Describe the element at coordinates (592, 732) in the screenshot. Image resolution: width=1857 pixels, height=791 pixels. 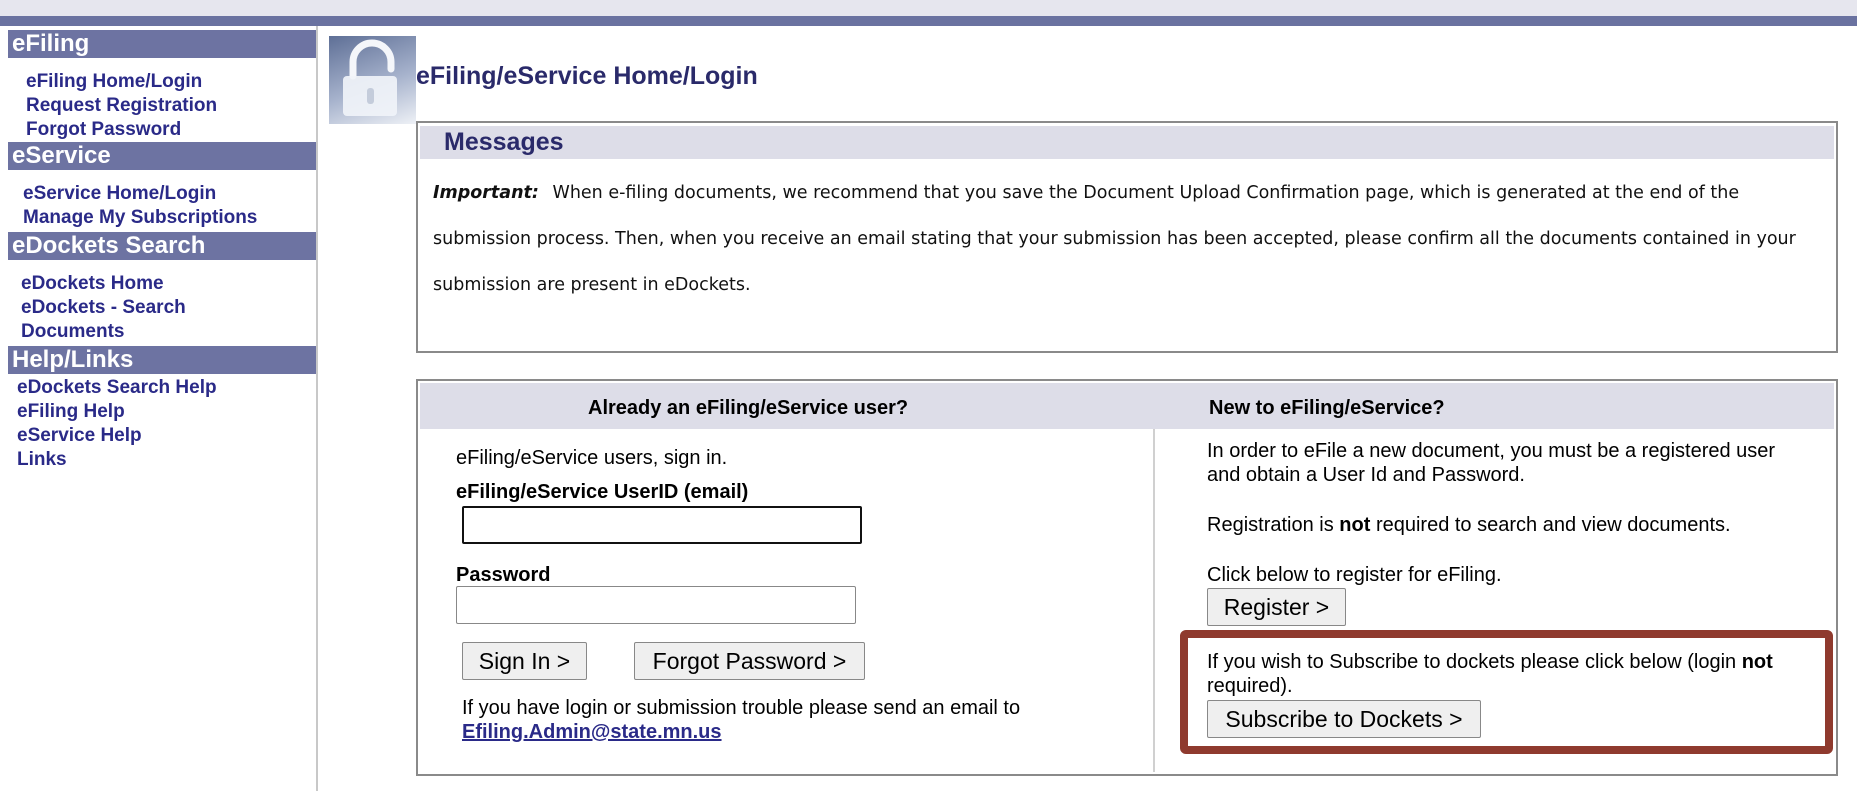
I see `admin-email-link: Efiling.Admin@state.mn.us` at that location.